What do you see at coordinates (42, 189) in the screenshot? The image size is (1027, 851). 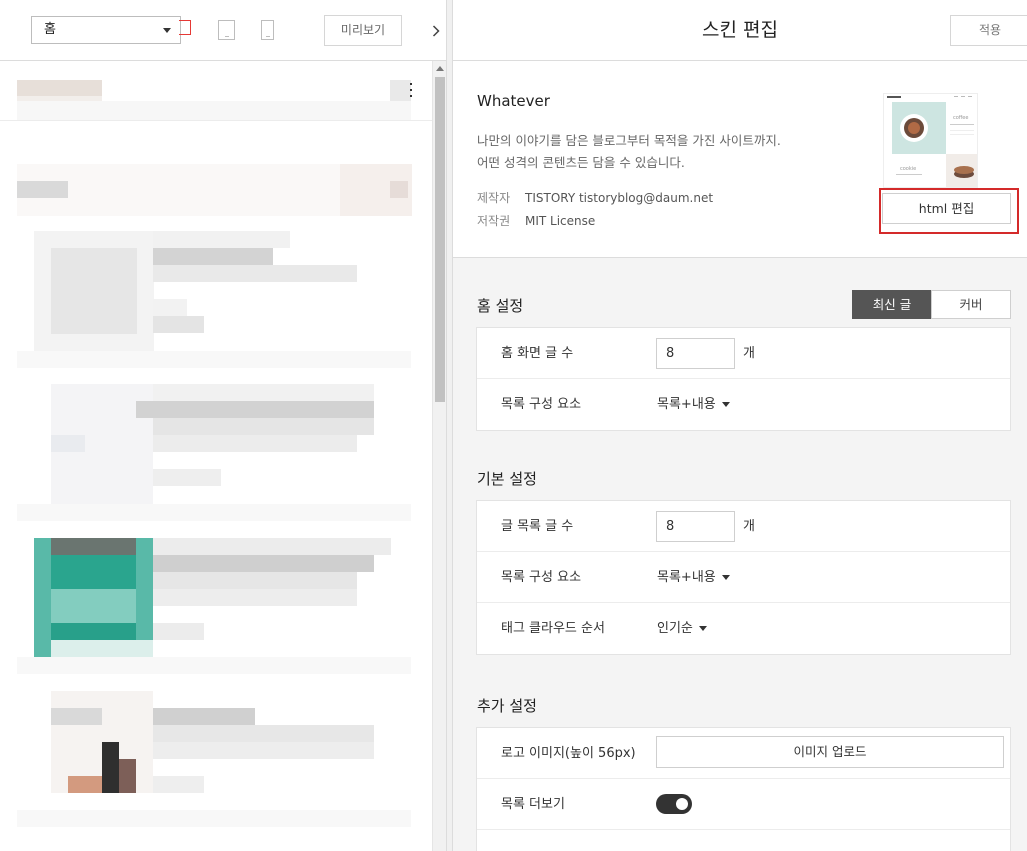 I see `preview-section-title-block` at bounding box center [42, 189].